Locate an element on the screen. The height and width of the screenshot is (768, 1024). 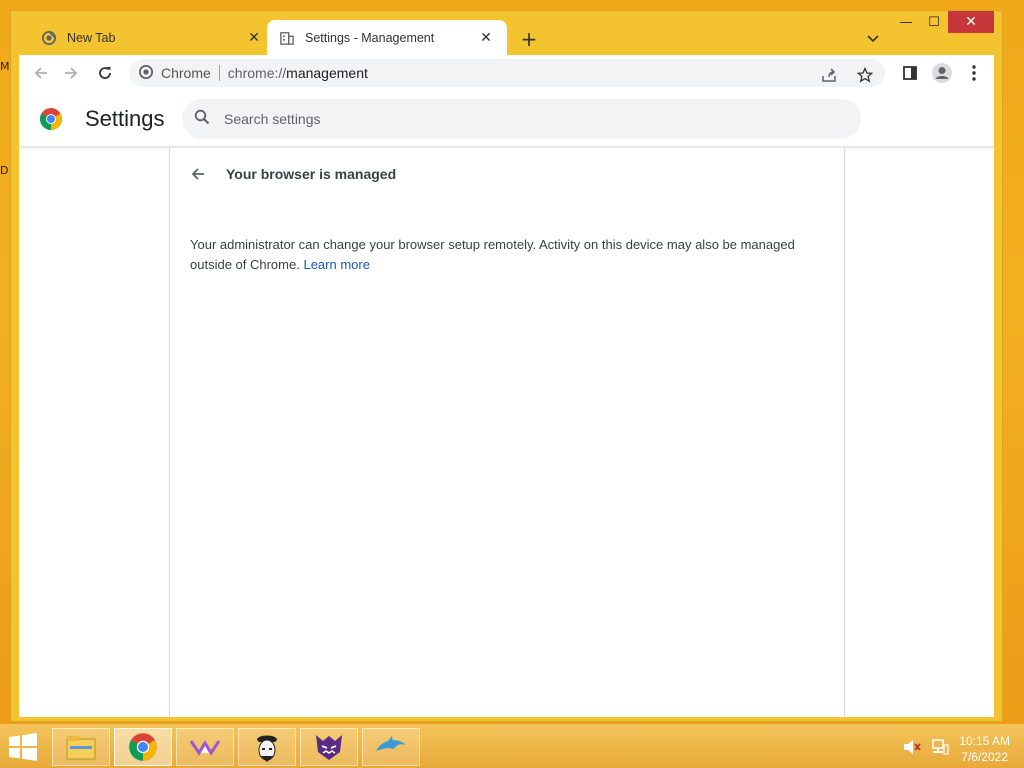
browser-toolbar: Chrome chrome://management is located at coordinates (506, 73).